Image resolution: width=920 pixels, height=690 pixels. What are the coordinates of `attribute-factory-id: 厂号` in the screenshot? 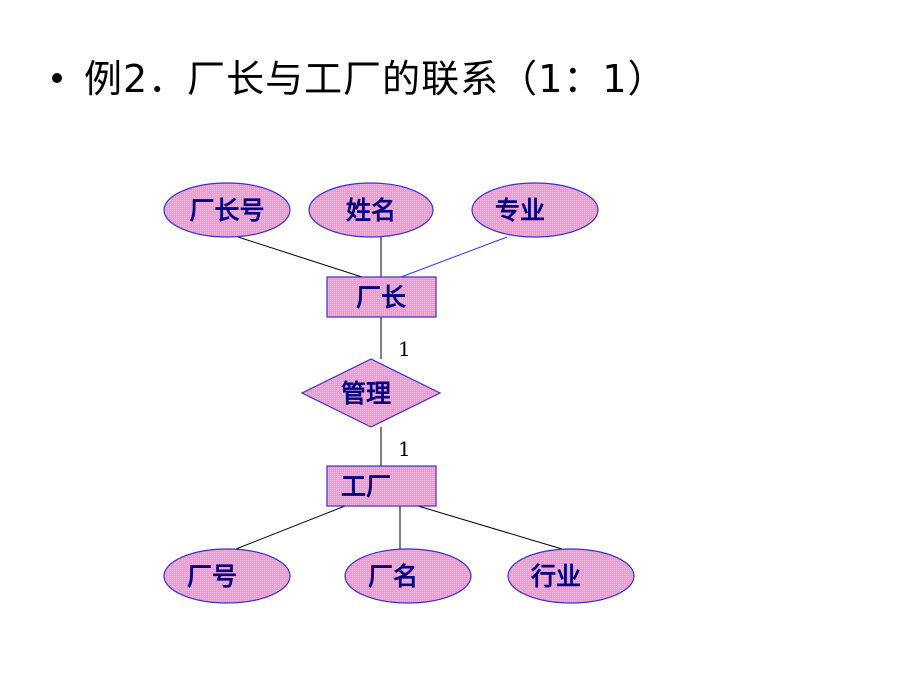 It's located at (227, 576).